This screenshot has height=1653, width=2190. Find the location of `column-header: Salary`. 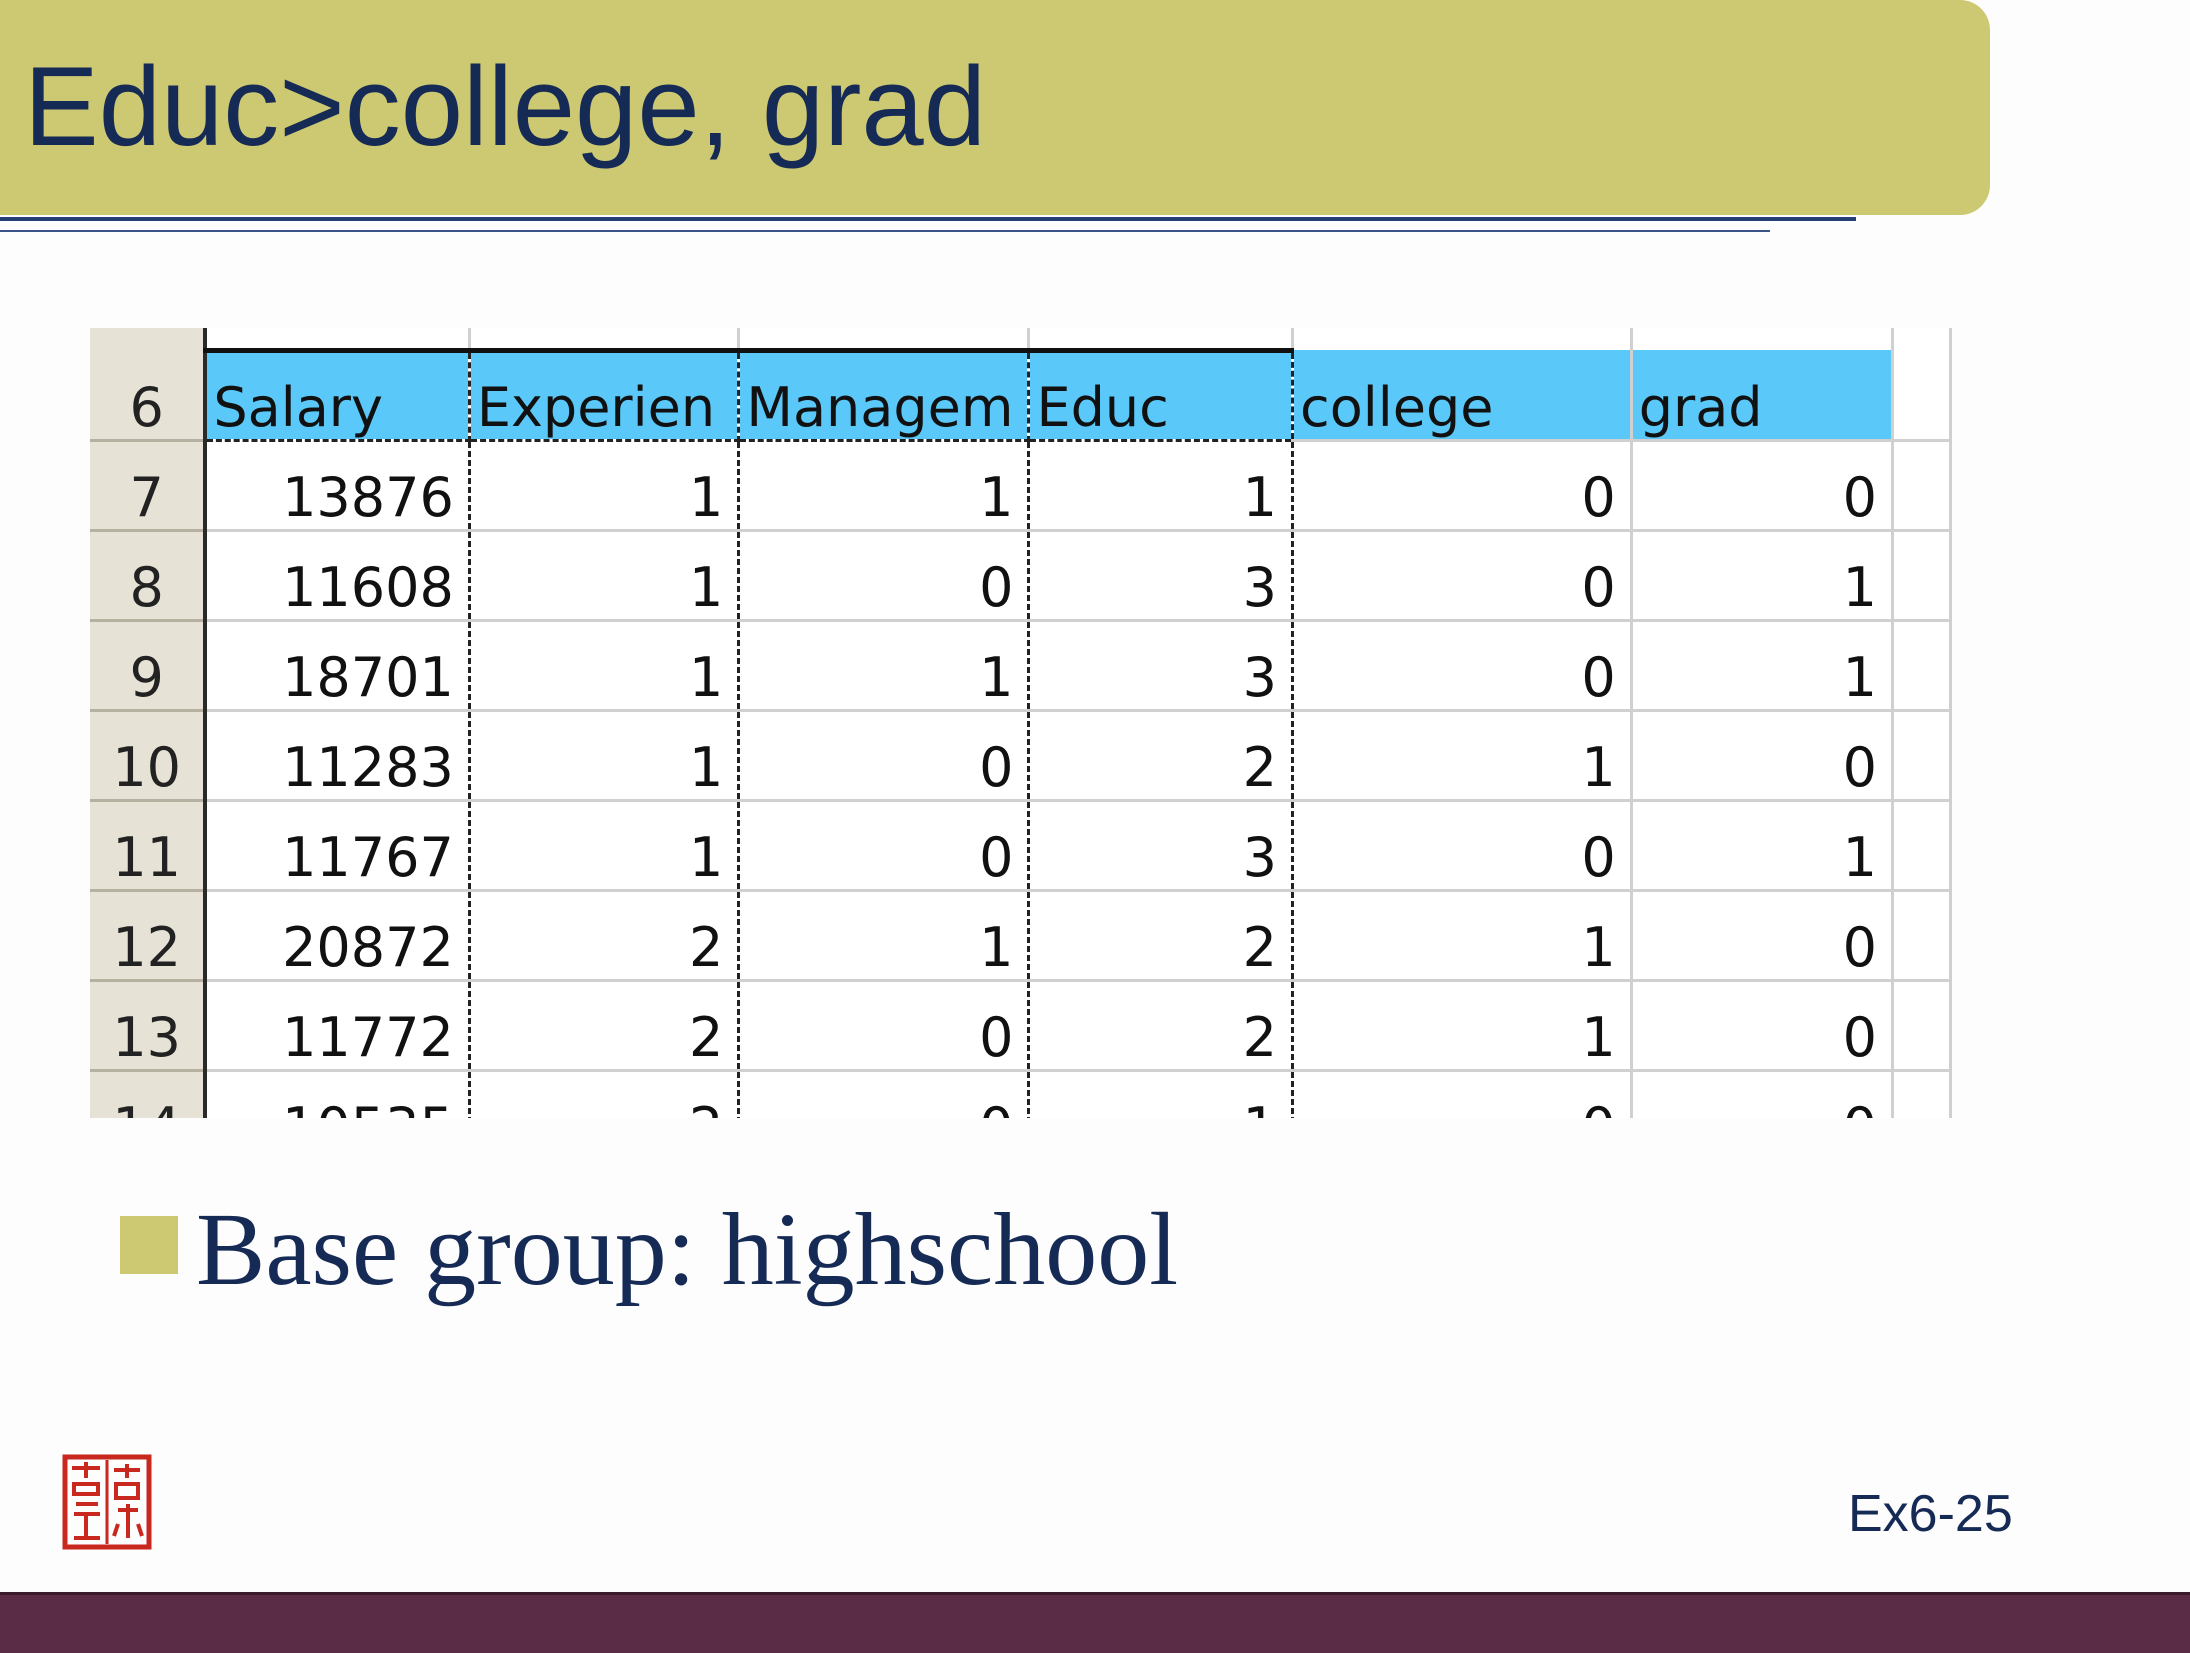

column-header: Salary is located at coordinates (338, 396).